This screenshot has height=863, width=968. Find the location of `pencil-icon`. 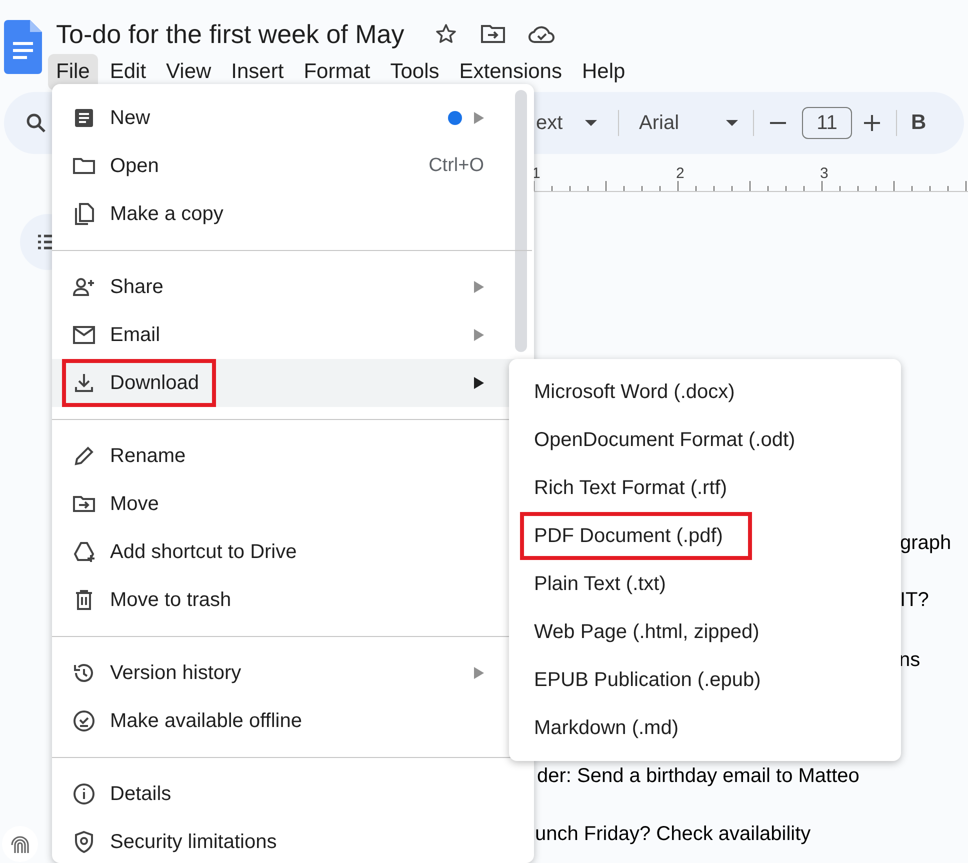

pencil-icon is located at coordinates (84, 456).